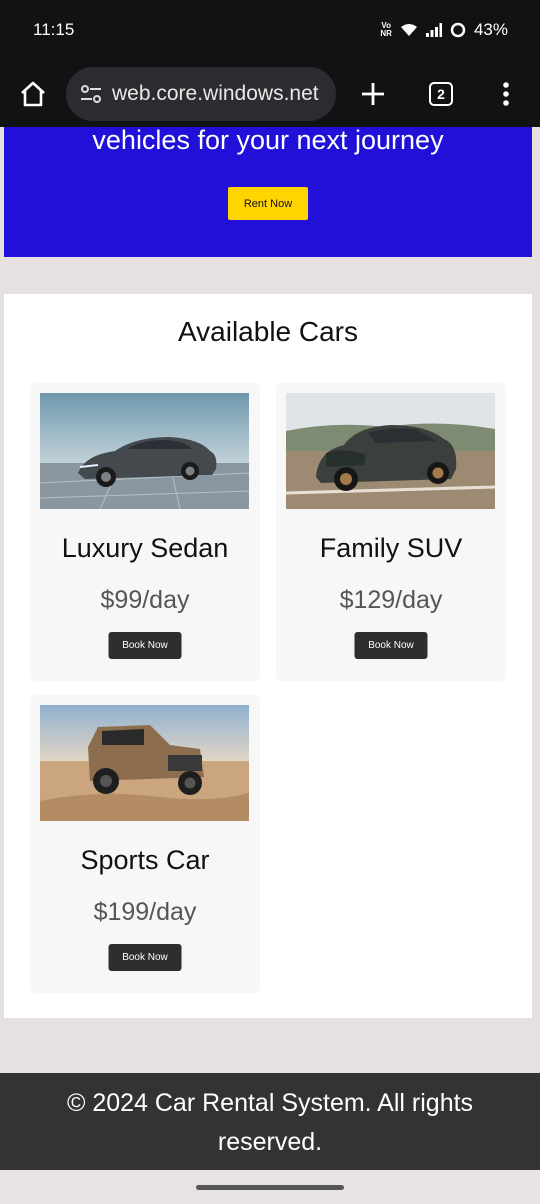 This screenshot has height=1204, width=540. I want to click on browser-toolbar: web.core.windows.net 2, so click(270, 93).